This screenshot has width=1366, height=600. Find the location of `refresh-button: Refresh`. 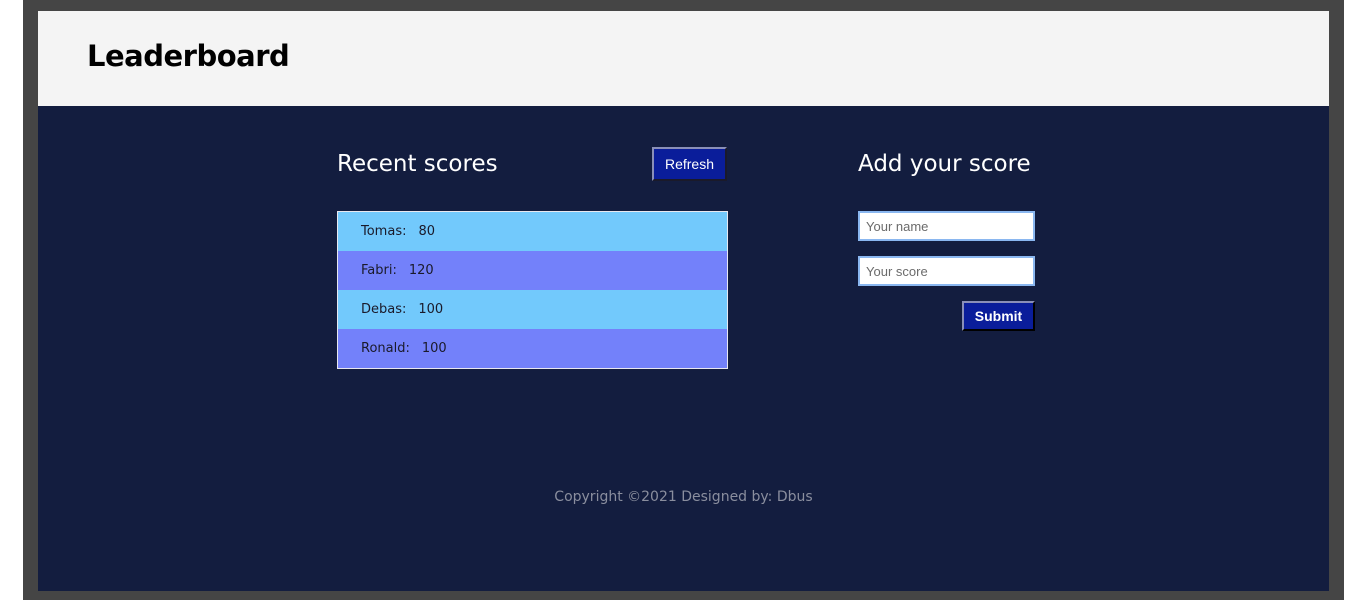

refresh-button: Refresh is located at coordinates (689, 164).